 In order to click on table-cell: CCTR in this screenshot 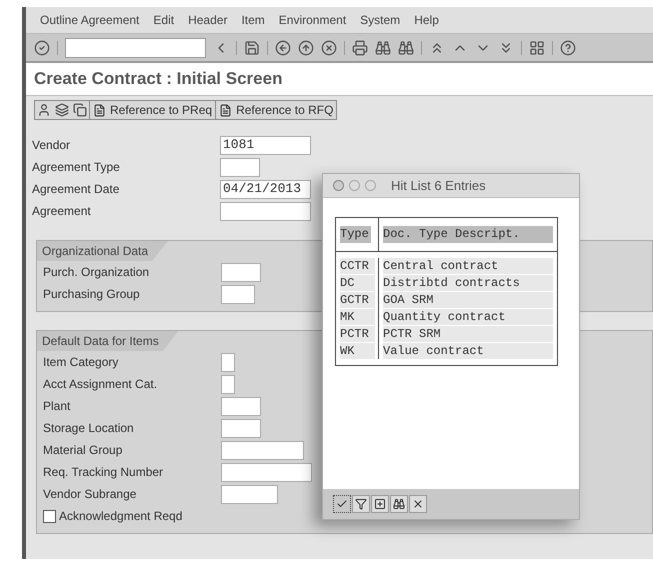, I will do `click(357, 266)`.